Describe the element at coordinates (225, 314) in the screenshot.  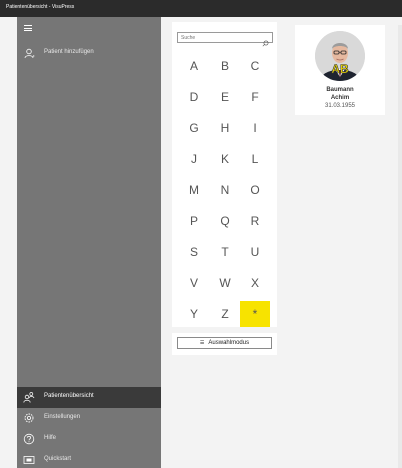
I see `letter-button: Z` at that location.